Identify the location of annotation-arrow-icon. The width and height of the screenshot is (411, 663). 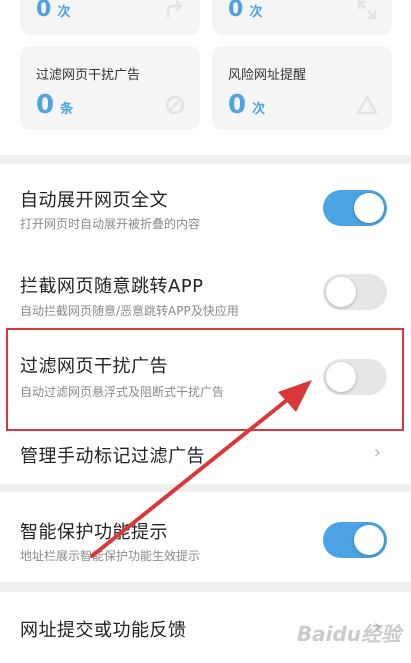
(201, 469).